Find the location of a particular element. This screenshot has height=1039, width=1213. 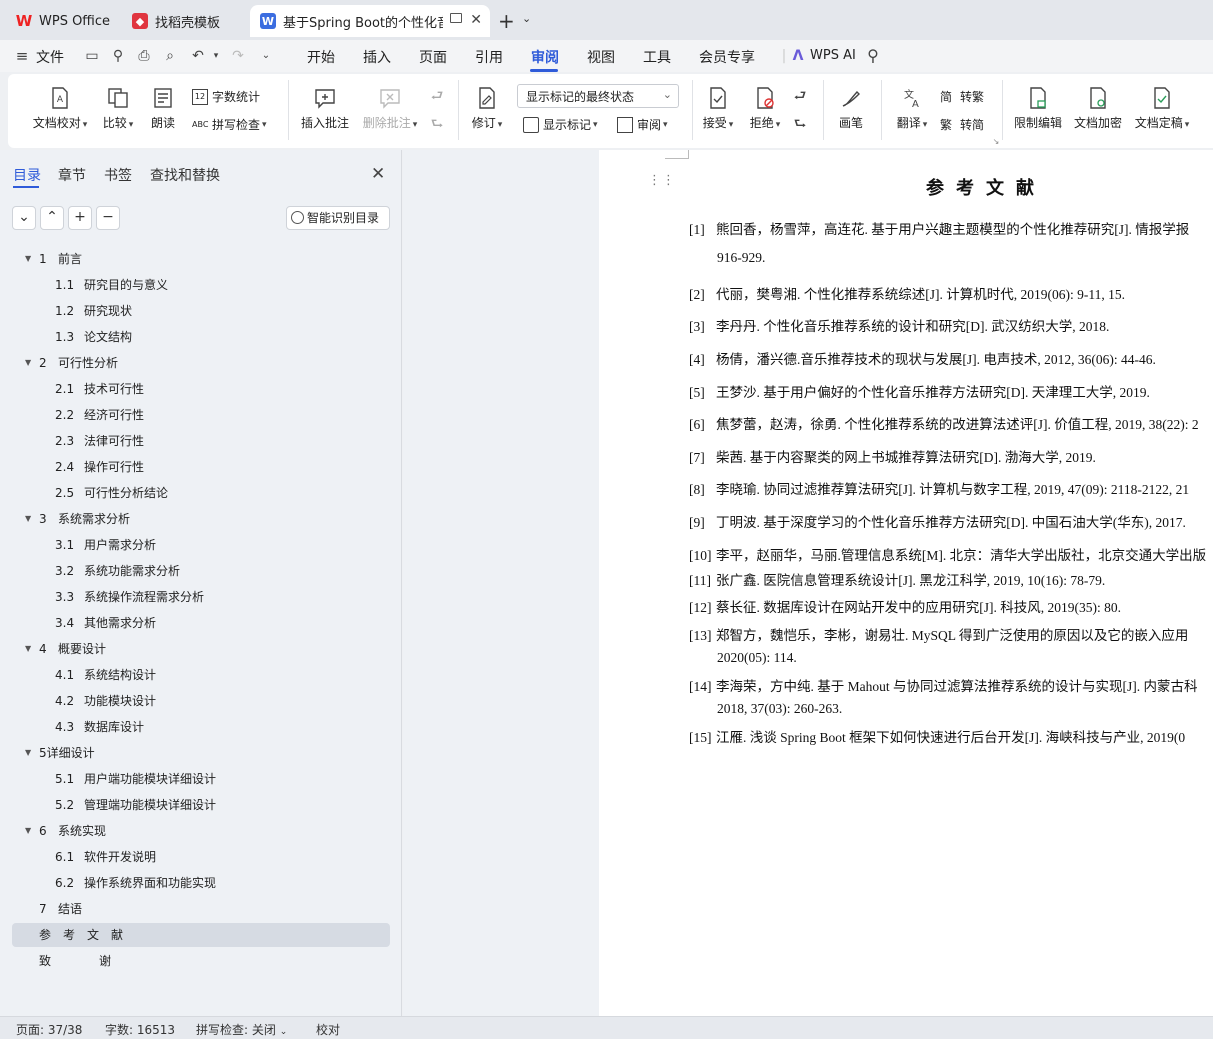

finalize-button: 文档定稿 ▾ is located at coordinates (1162, 108).